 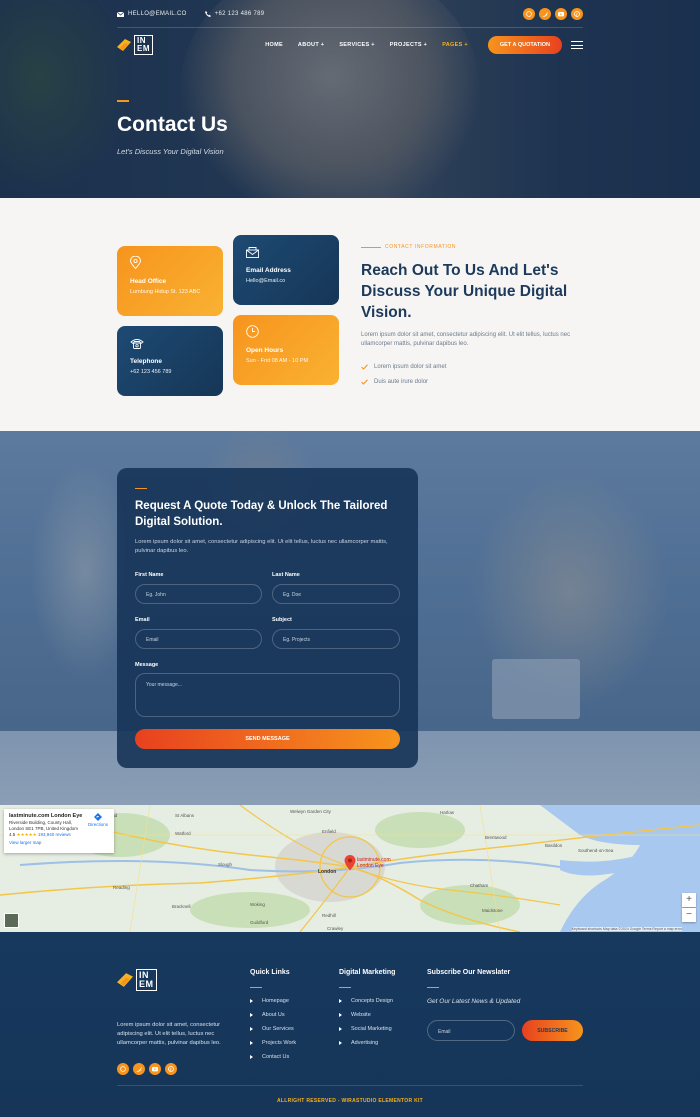 What do you see at coordinates (274, 45) in the screenshot?
I see `nav-home: HOME` at bounding box center [274, 45].